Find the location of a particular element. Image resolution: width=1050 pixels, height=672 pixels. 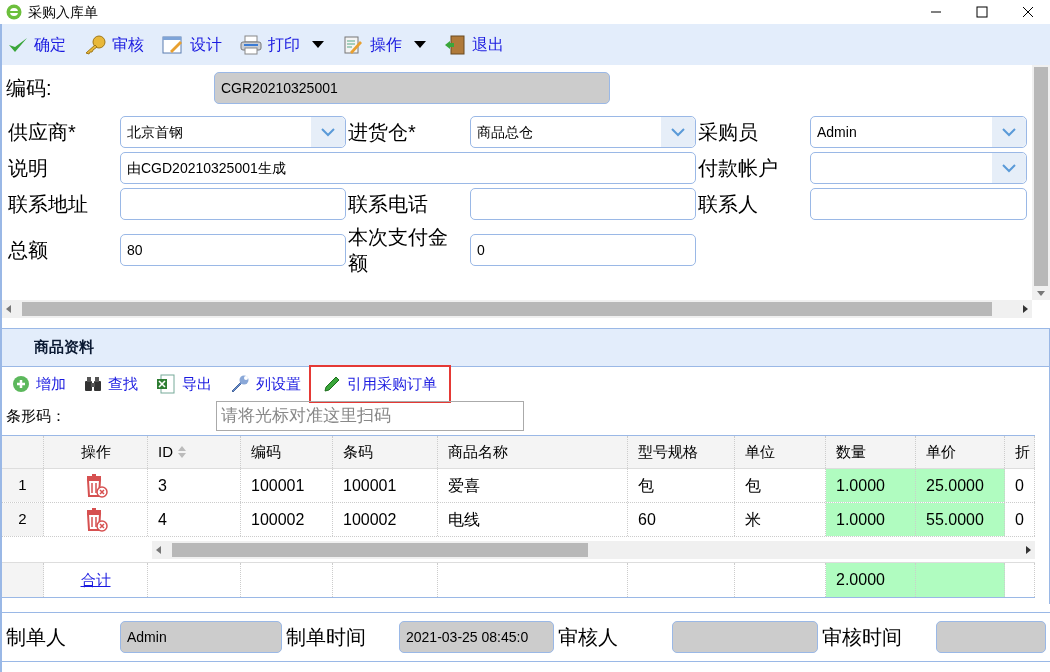

maximize-icon is located at coordinates (982, 12).